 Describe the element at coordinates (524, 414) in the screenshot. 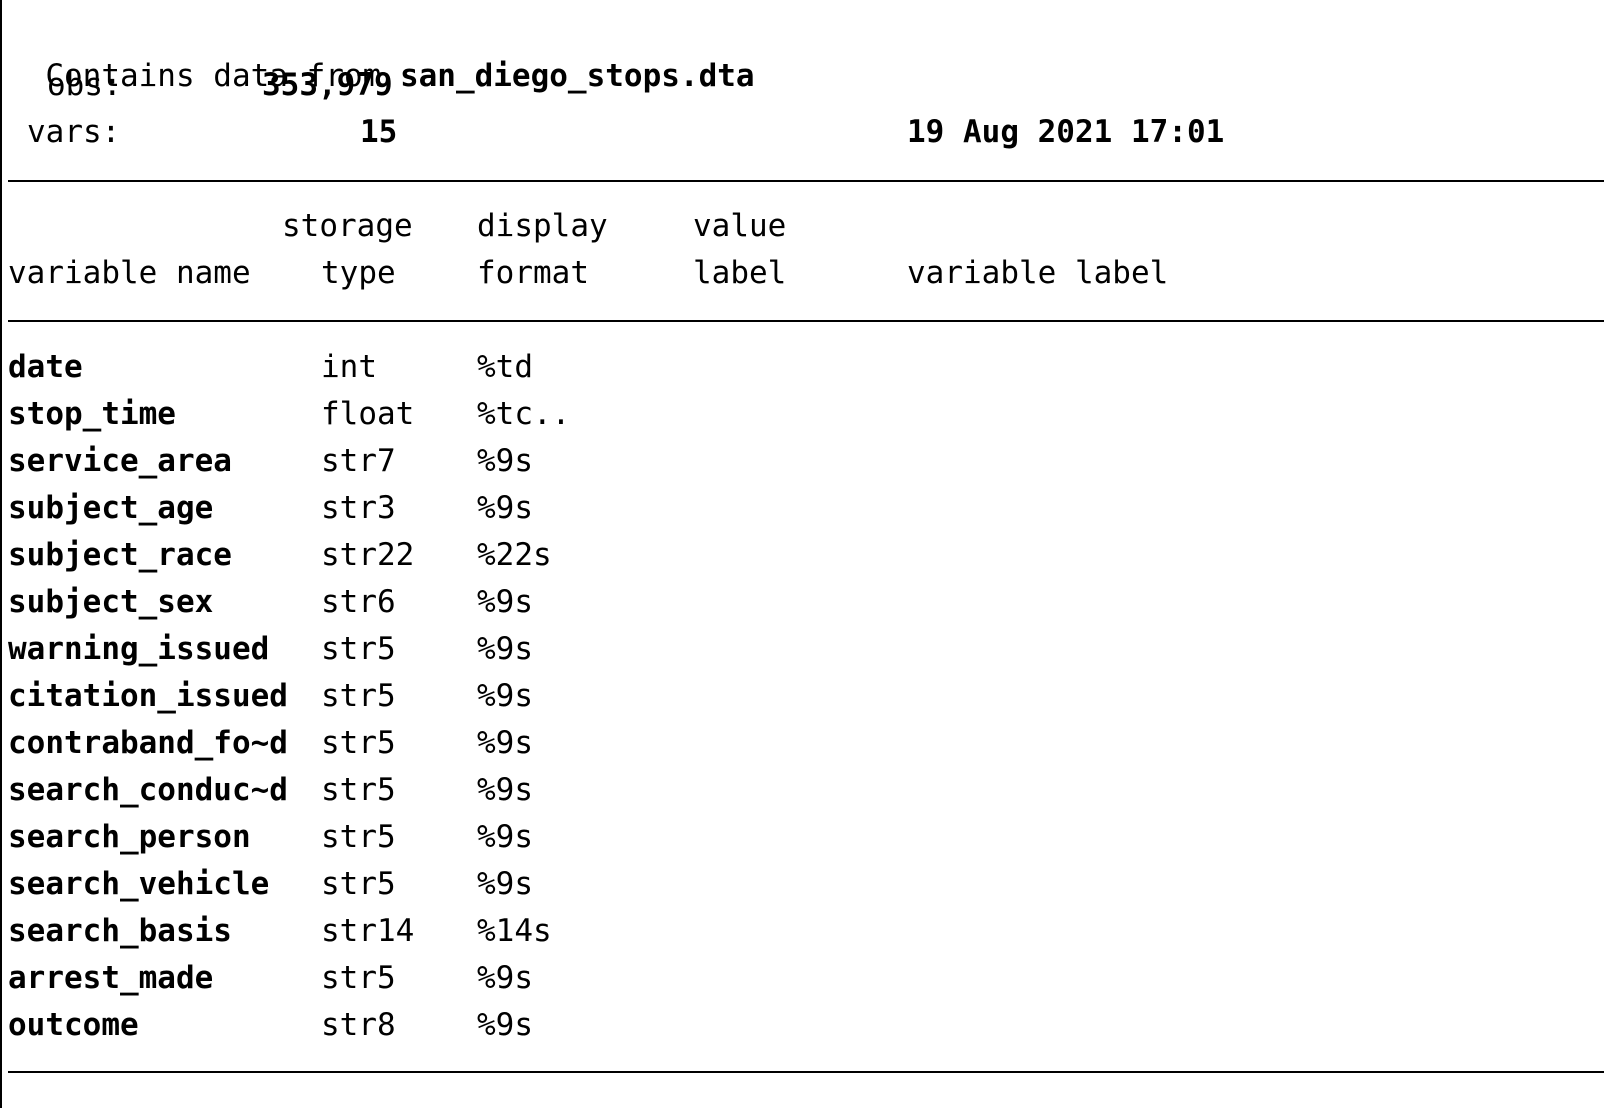

I see `display-format: %tc..` at that location.